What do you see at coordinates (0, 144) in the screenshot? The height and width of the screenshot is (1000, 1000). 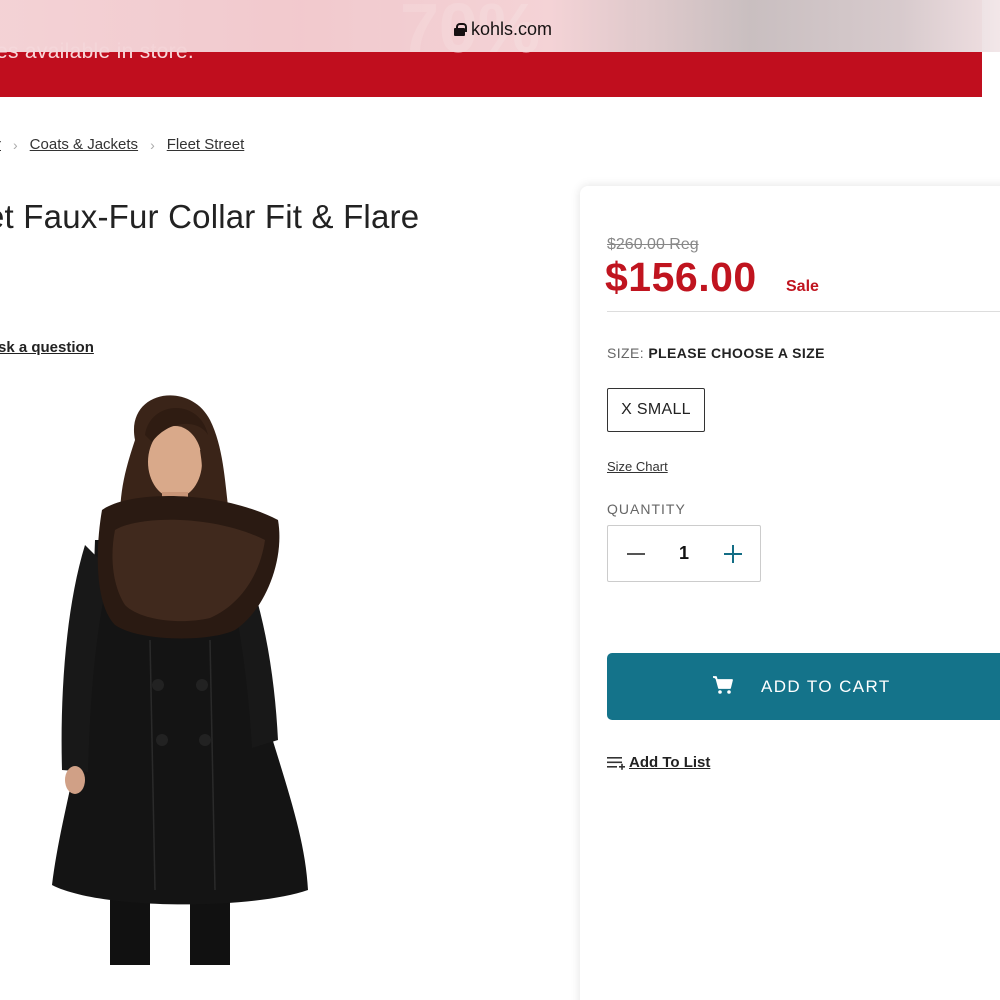 I see `breadcrumb-item: r` at bounding box center [0, 144].